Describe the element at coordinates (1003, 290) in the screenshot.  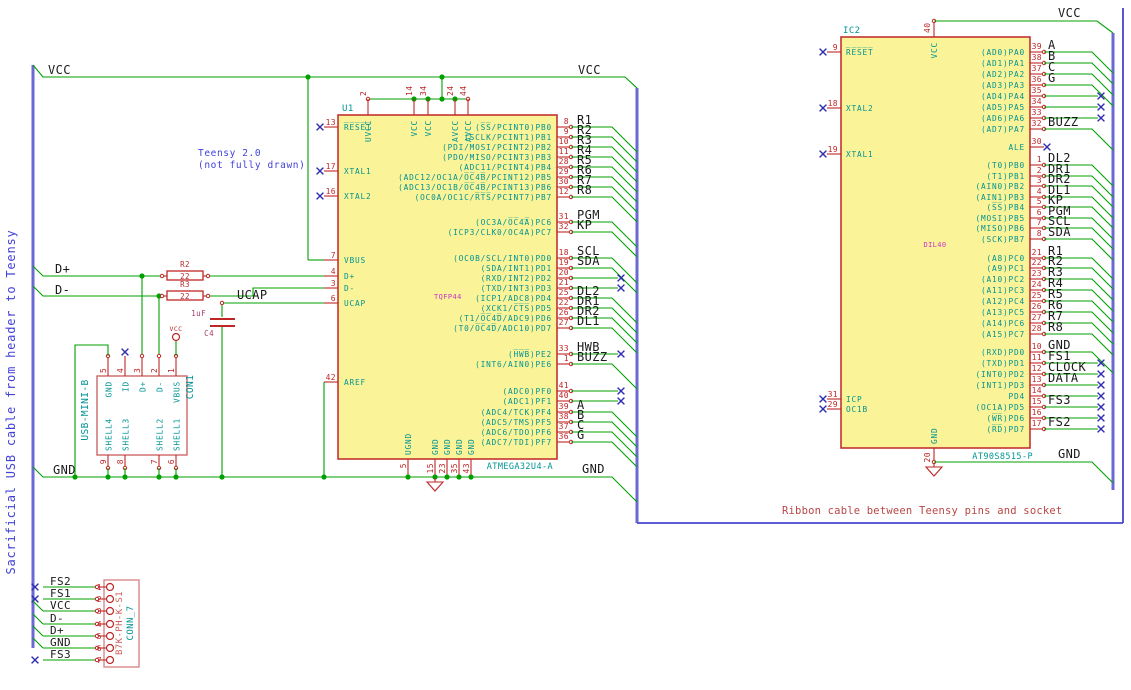
I see `pin-name: (A11)PC3` at that location.